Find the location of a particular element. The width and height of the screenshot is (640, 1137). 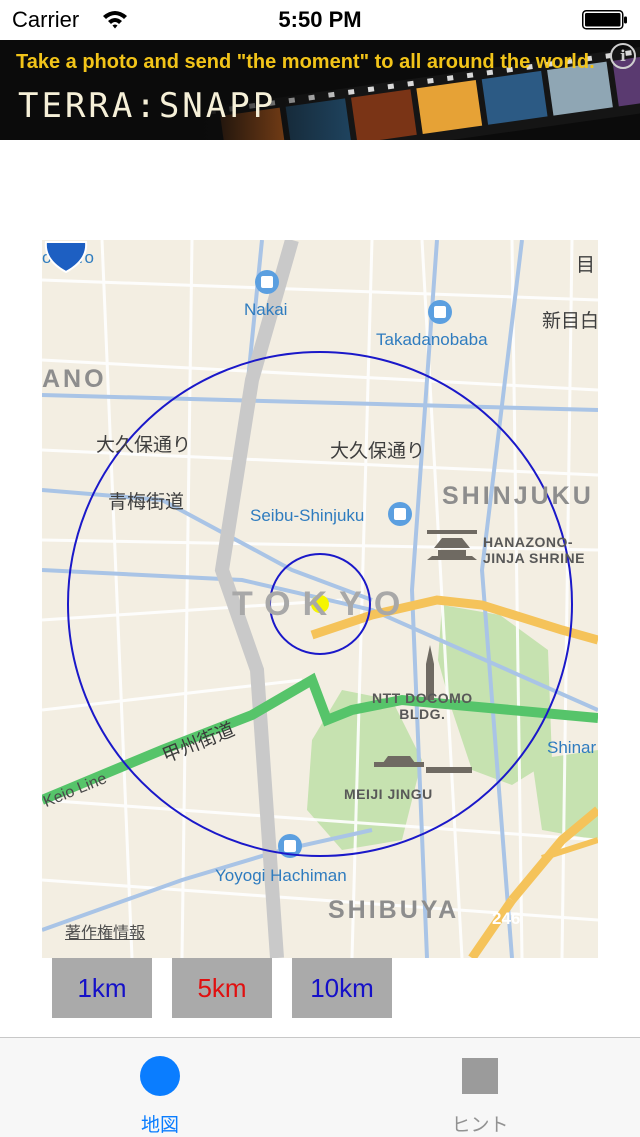

route-number: 246 is located at coordinates (506, 918).